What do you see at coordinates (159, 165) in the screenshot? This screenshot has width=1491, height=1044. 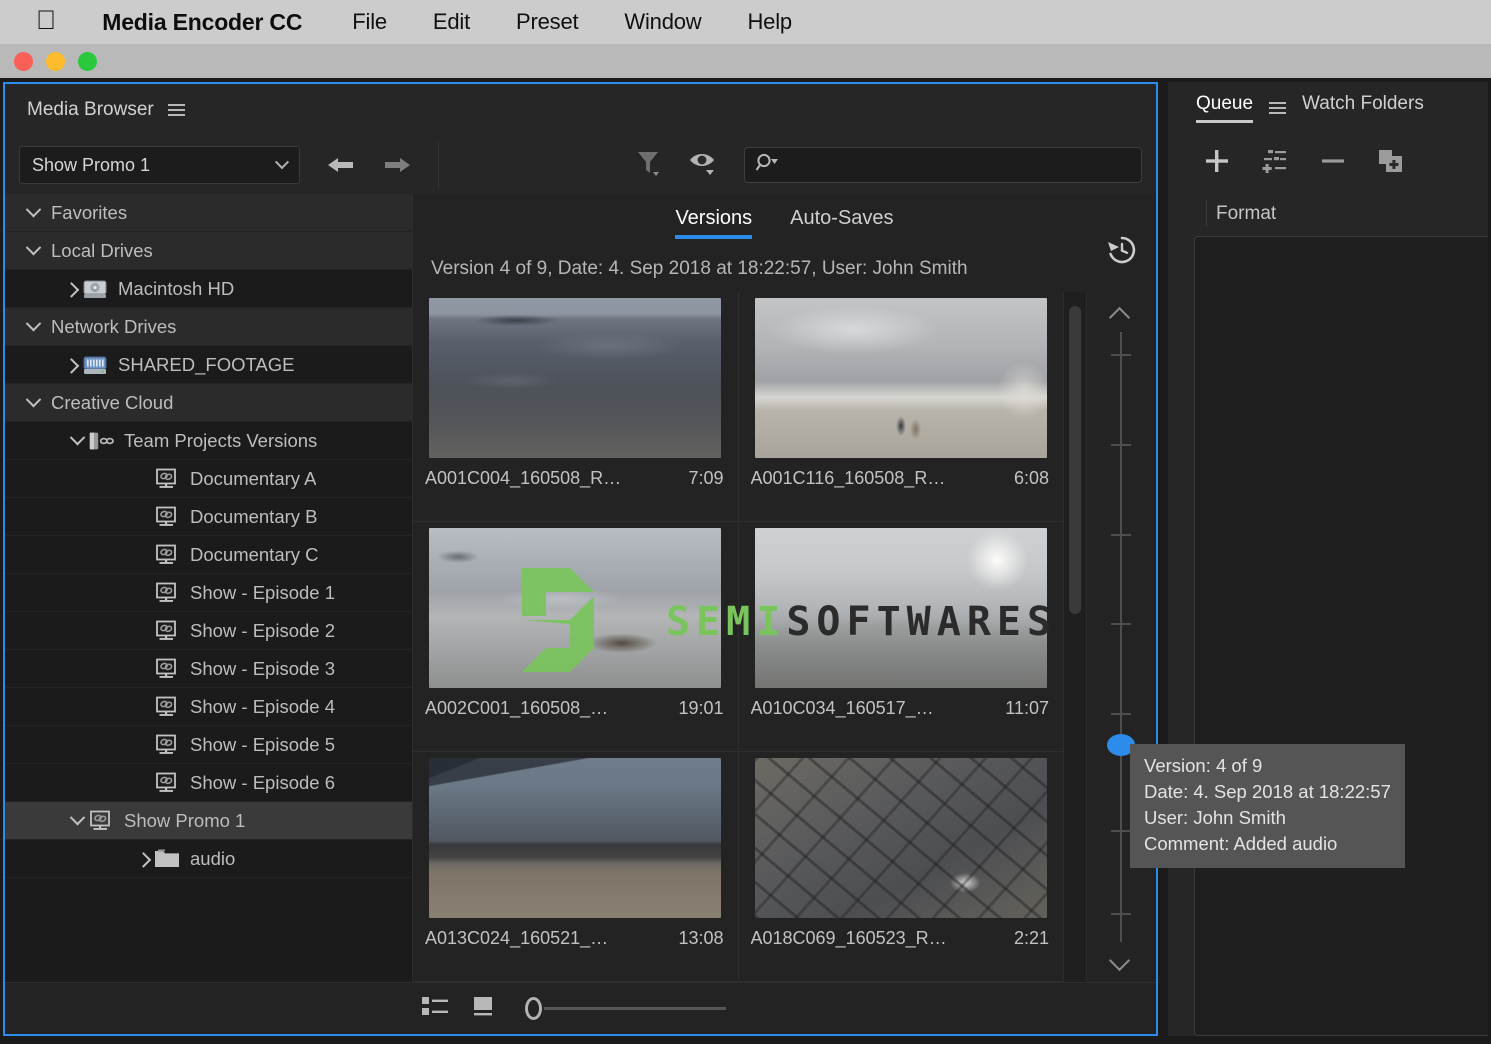 I see `path-select-dropdown: Show Promo 1` at bounding box center [159, 165].